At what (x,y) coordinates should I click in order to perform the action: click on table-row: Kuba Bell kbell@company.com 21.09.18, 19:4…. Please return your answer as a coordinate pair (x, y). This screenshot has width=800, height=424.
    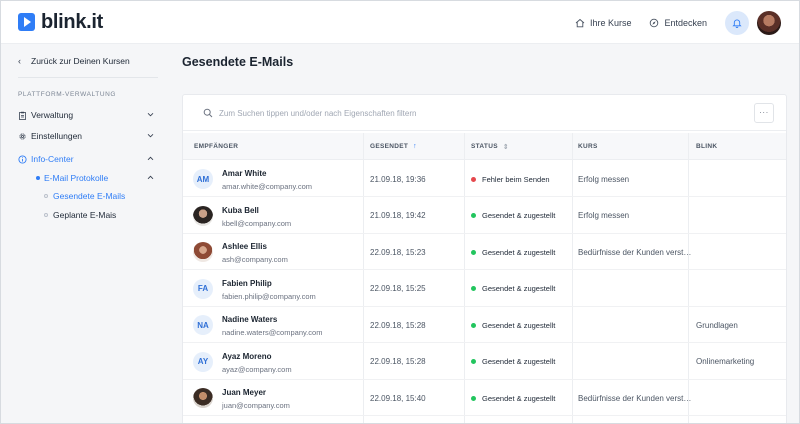
    Looking at the image, I should click on (484, 216).